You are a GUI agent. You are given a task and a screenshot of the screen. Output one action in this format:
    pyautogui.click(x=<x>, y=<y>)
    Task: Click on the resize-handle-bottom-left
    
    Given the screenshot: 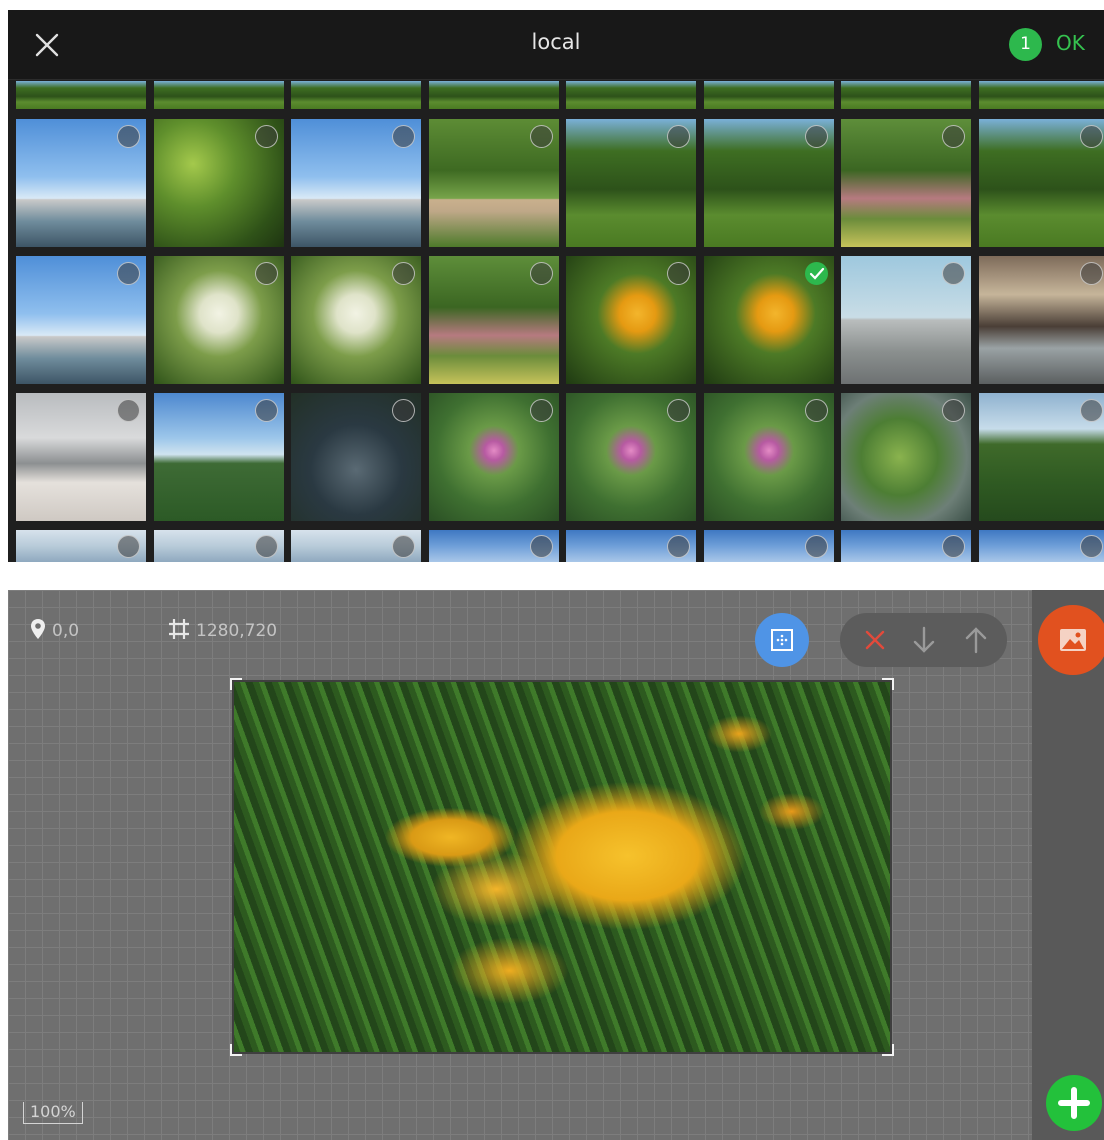 What is the action you would take?
    pyautogui.click(x=236, y=1050)
    